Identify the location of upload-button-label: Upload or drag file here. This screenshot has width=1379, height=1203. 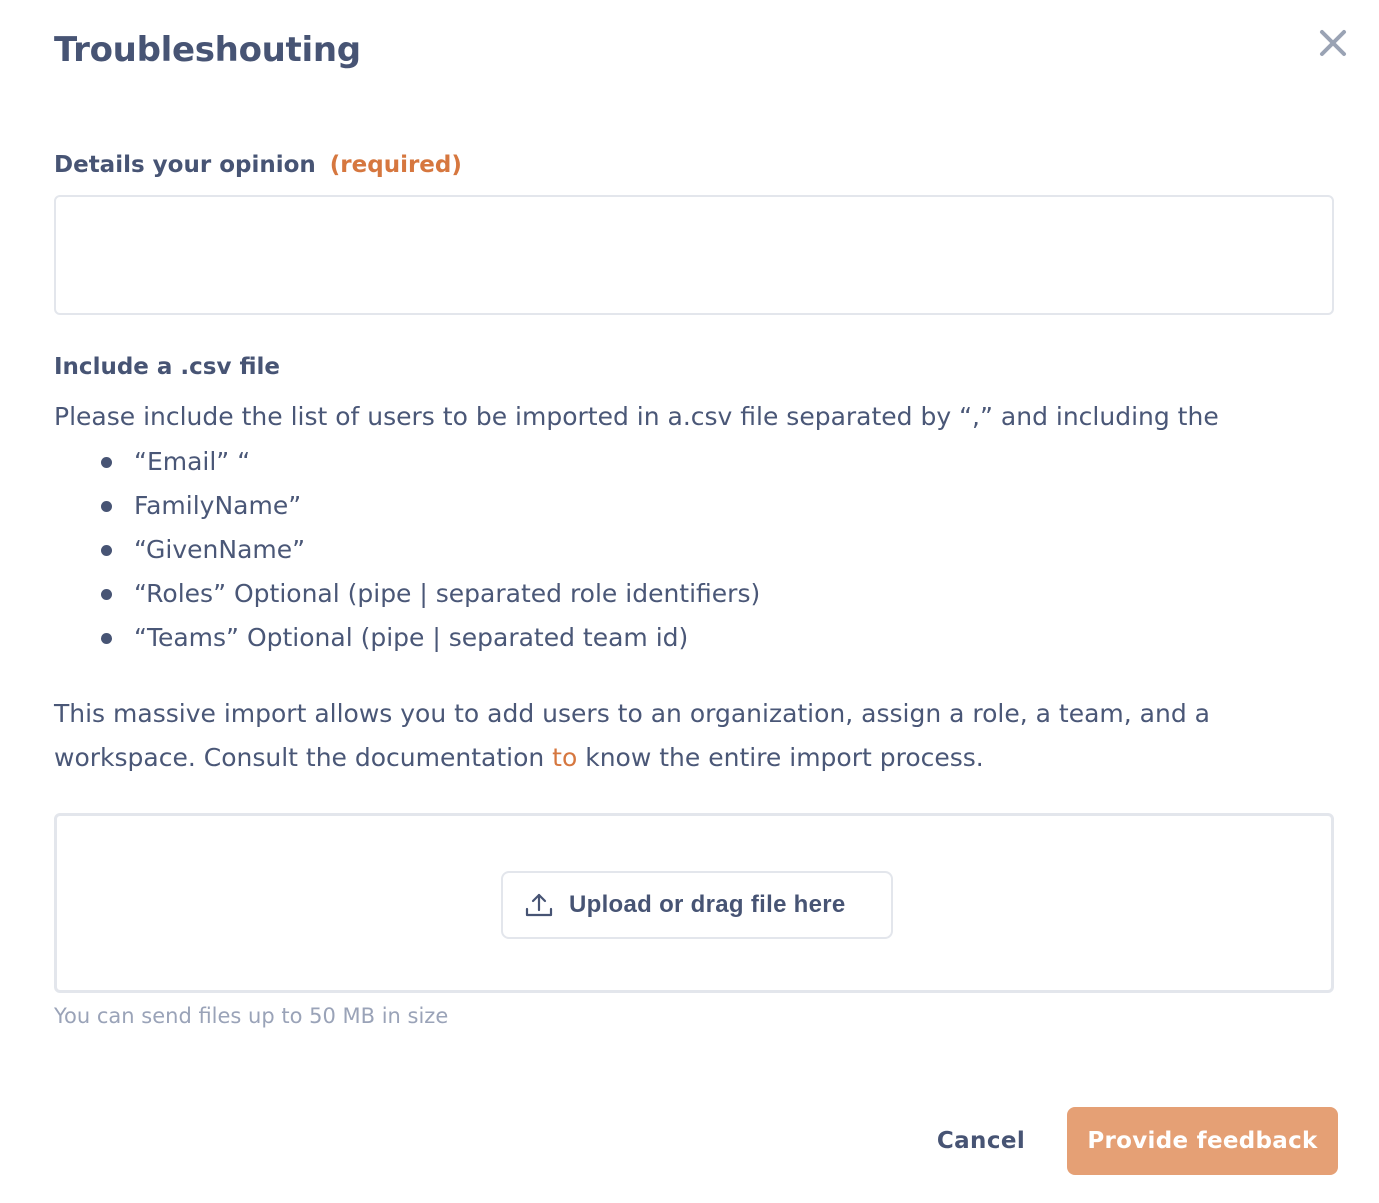
(707, 904).